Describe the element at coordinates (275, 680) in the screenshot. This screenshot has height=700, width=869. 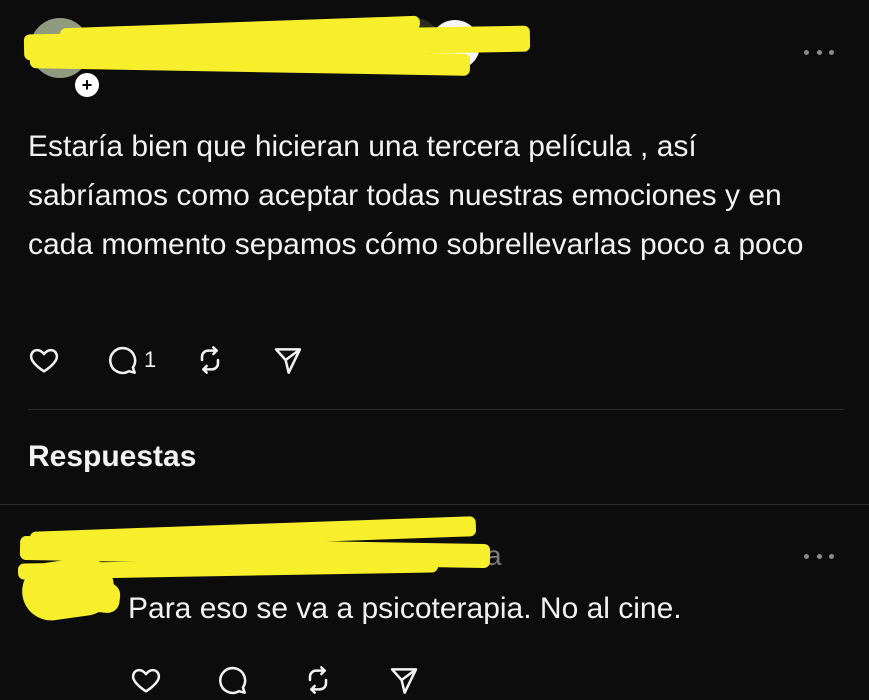
I see `reply-actions` at that location.